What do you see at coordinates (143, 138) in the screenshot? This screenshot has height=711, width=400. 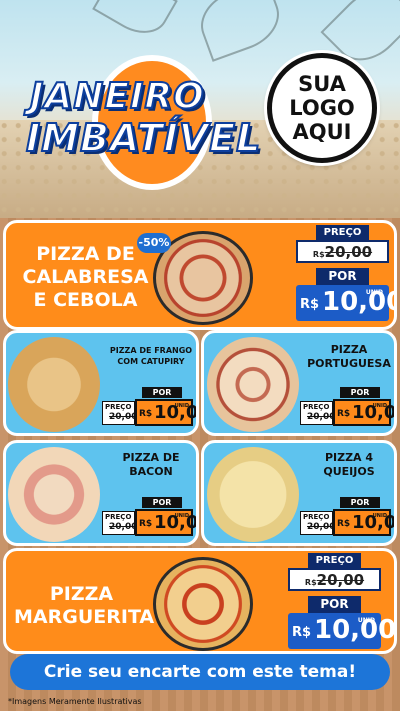 I see `headline-line-2: IMBATÍVEL` at bounding box center [143, 138].